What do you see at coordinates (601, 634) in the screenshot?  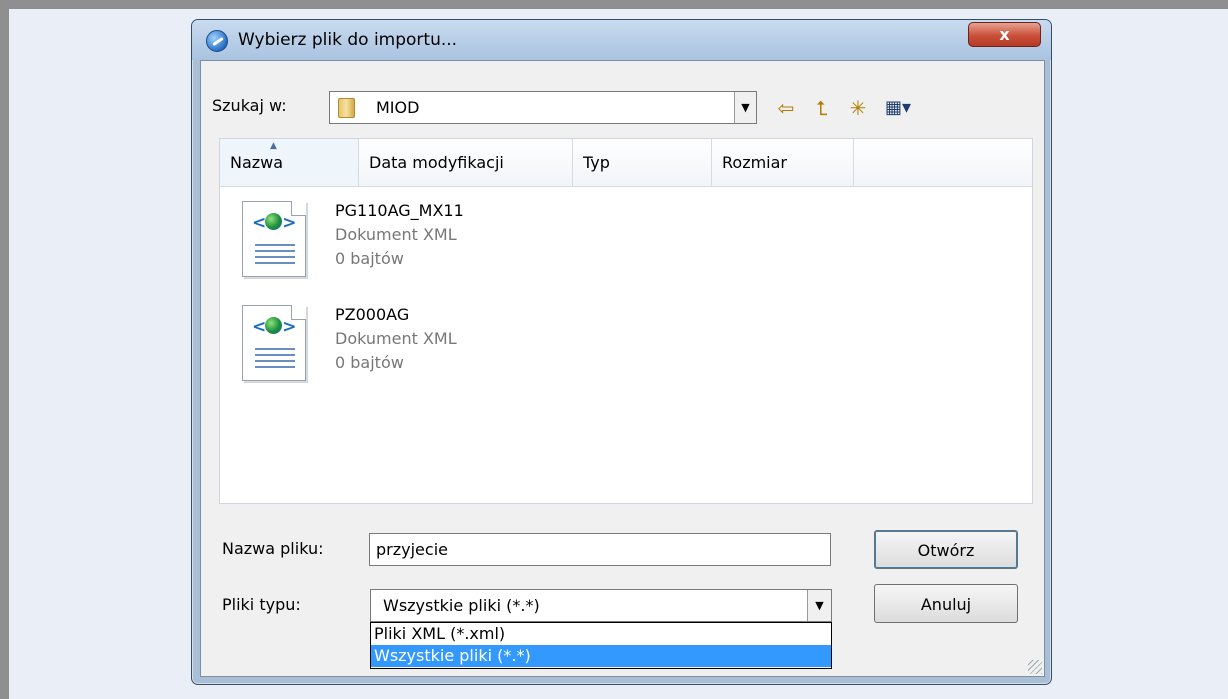 I see `filetype-option-xml: Pliki XML (*.xml)` at bounding box center [601, 634].